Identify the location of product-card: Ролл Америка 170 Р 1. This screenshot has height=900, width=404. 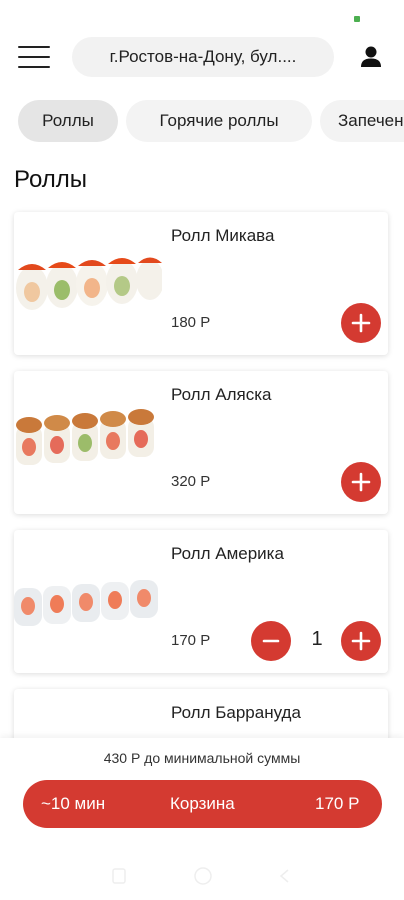
(201, 601).